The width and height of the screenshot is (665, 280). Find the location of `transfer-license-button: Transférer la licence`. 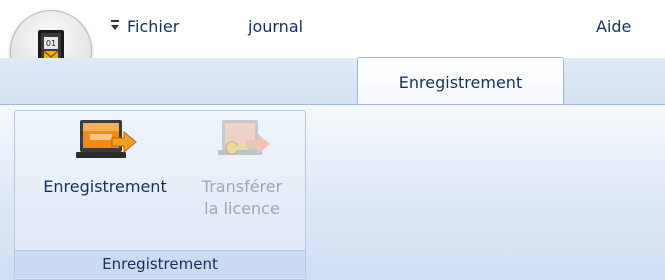

transfer-license-button: Transférer la licence is located at coordinates (242, 181).